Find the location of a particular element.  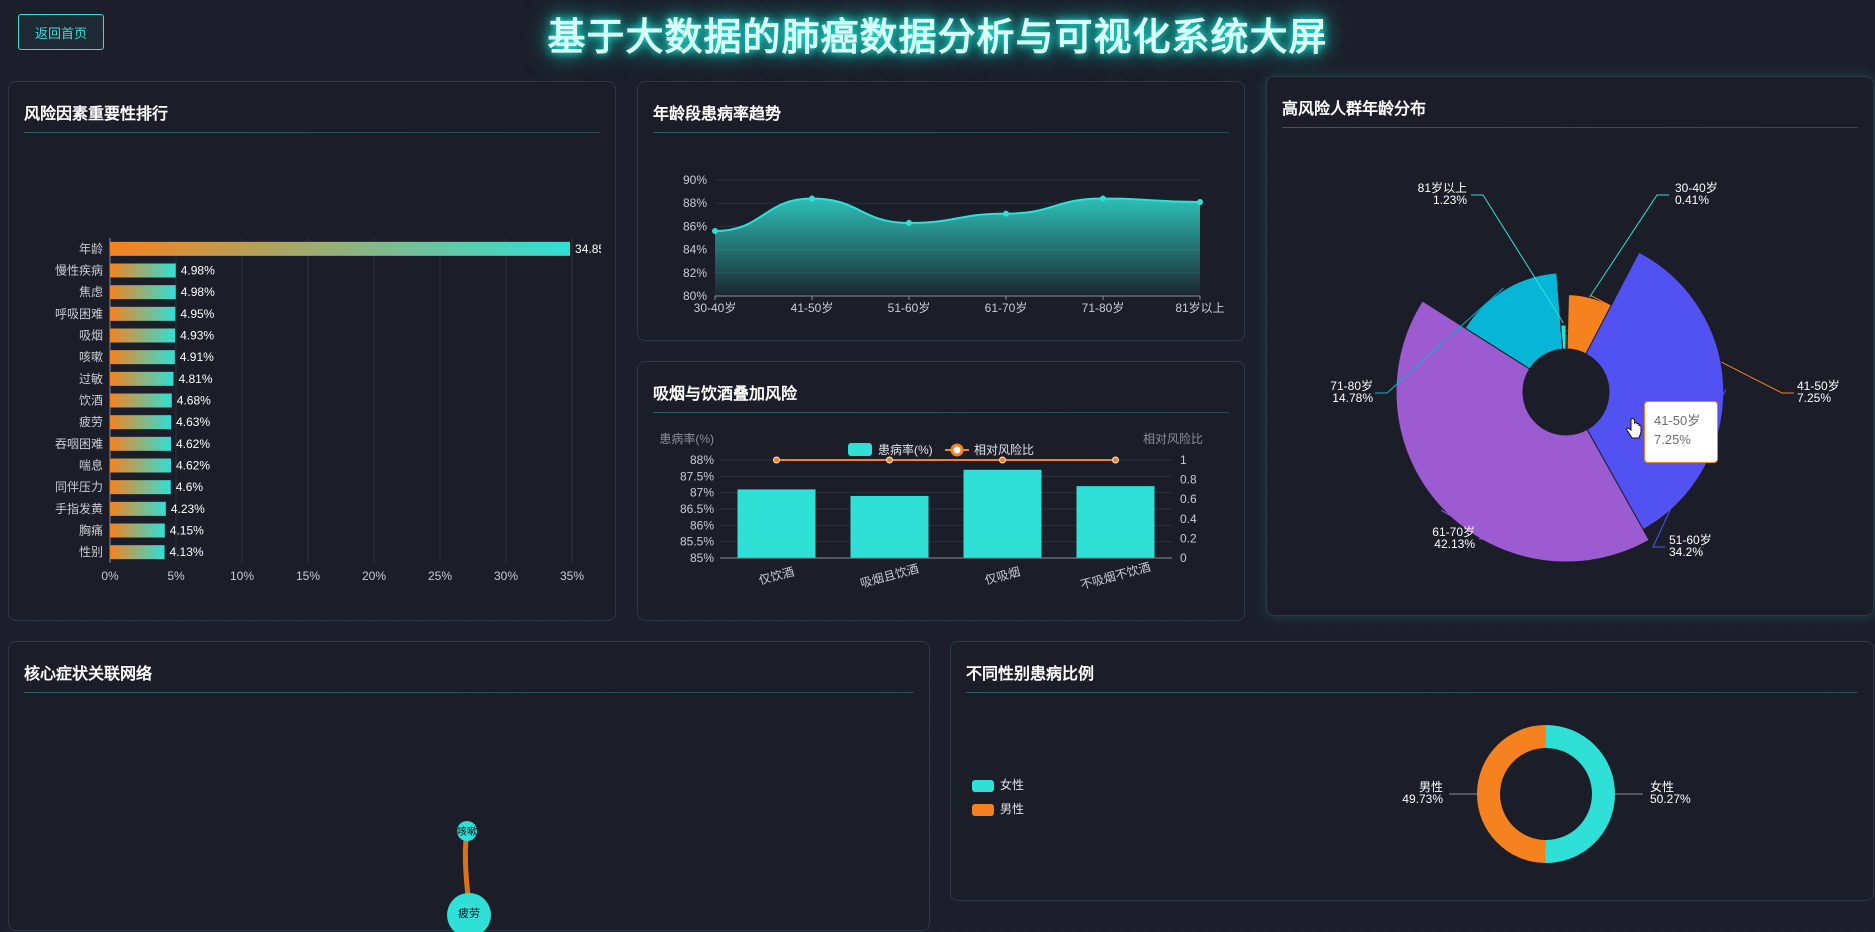

x-tick-label: 15% is located at coordinates (308, 576).